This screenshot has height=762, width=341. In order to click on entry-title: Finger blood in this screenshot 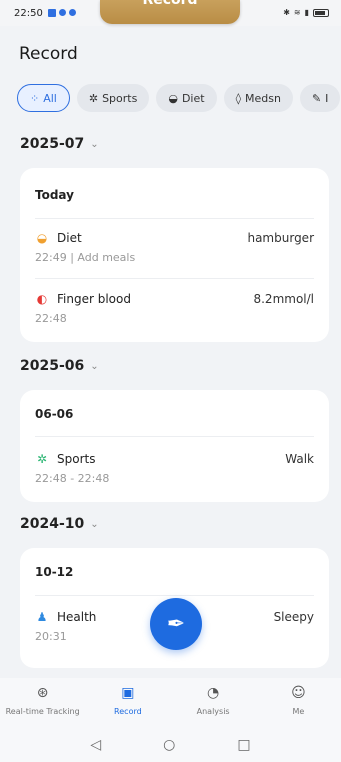, I will do `click(94, 299)`.